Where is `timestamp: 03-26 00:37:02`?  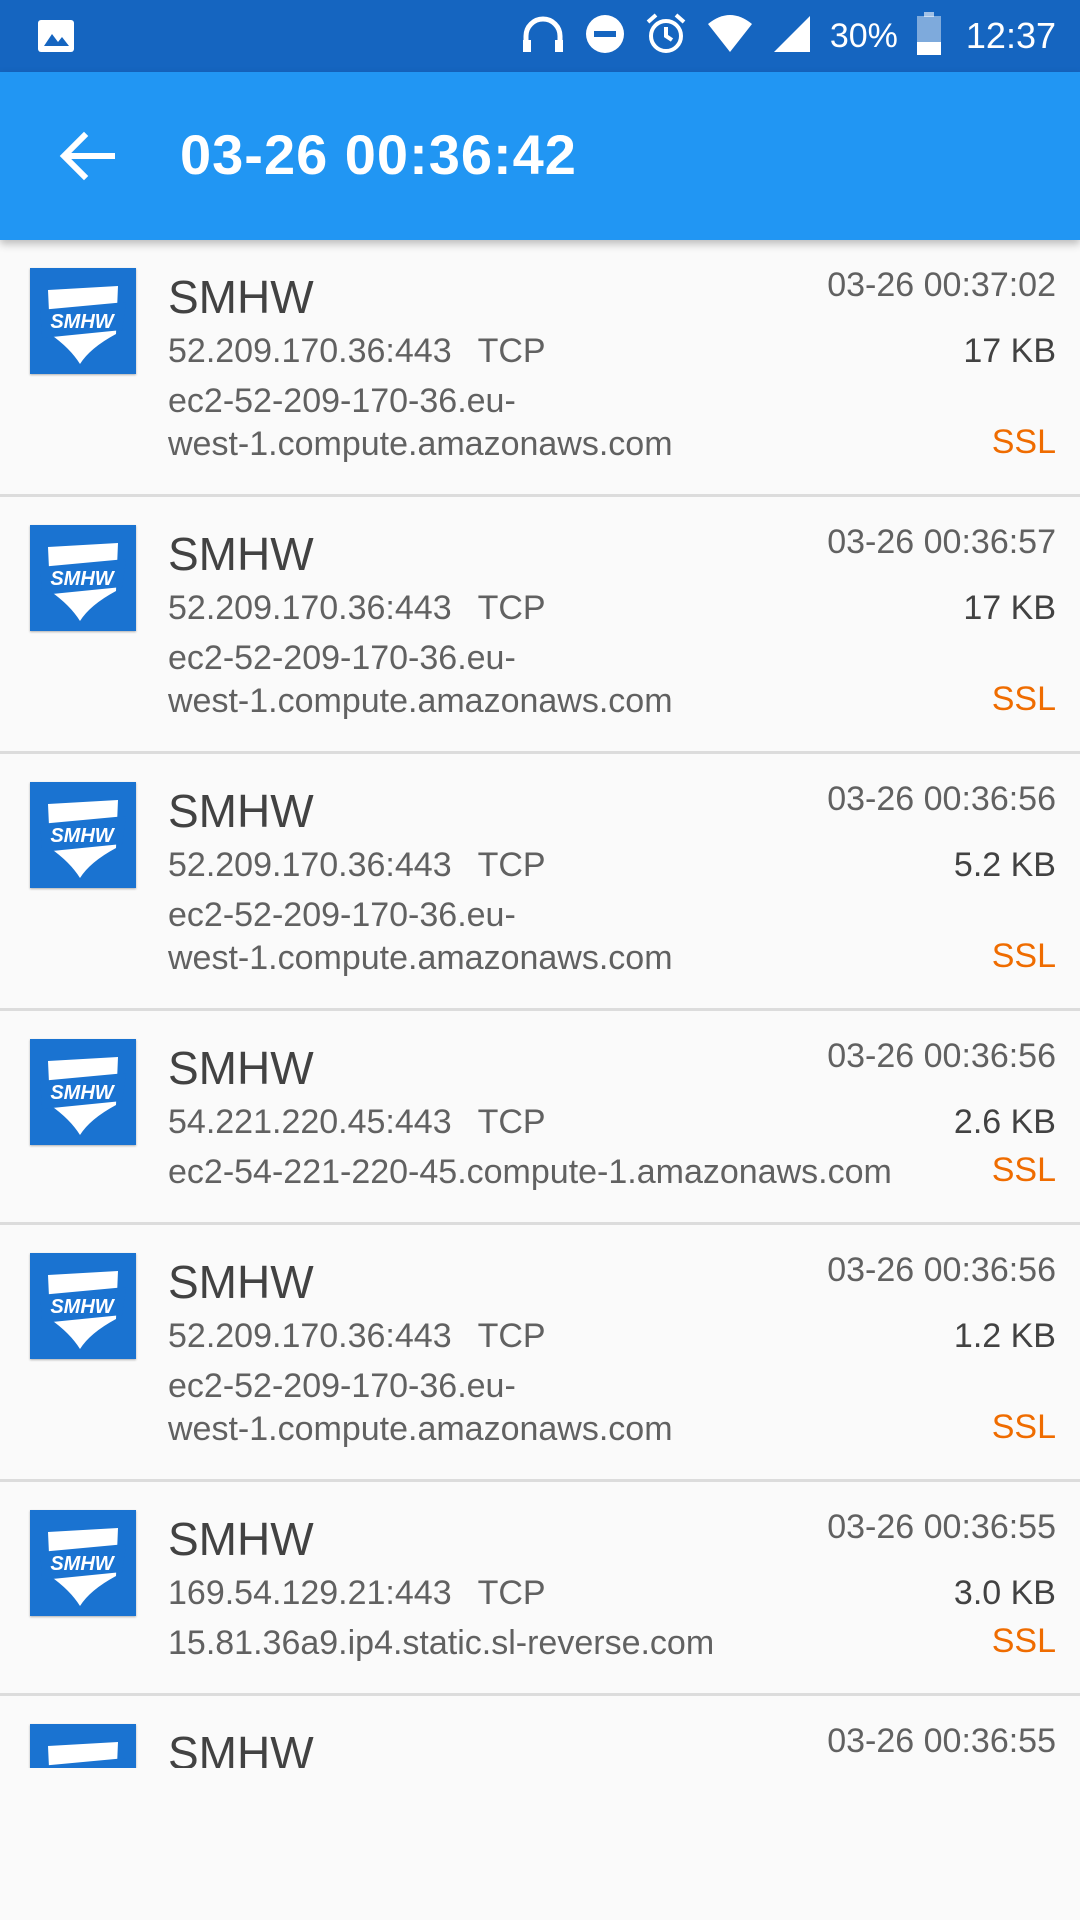 timestamp: 03-26 00:37:02 is located at coordinates (941, 285).